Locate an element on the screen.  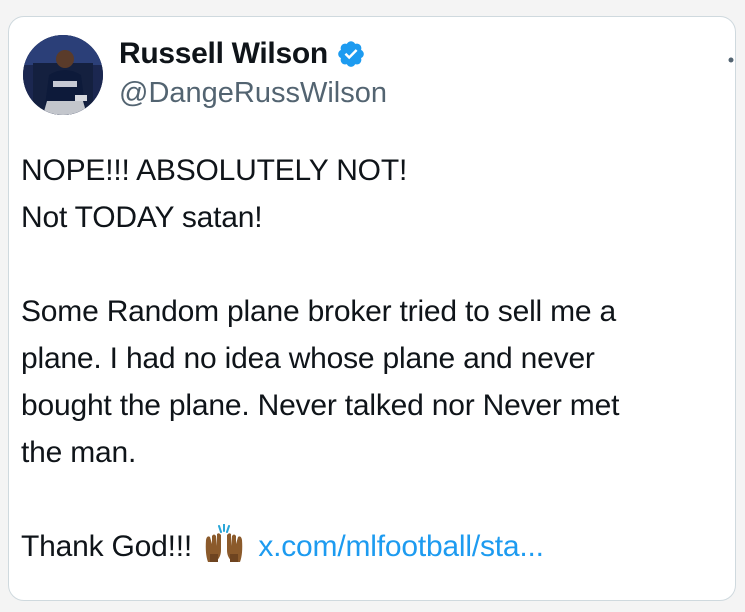
raised-hands-emoji-icon is located at coordinates (224, 543).